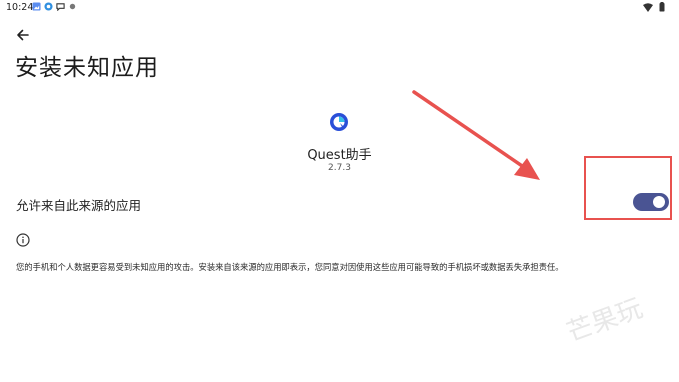 The image size is (679, 382). What do you see at coordinates (23, 240) in the screenshot?
I see `info-icon` at bounding box center [23, 240].